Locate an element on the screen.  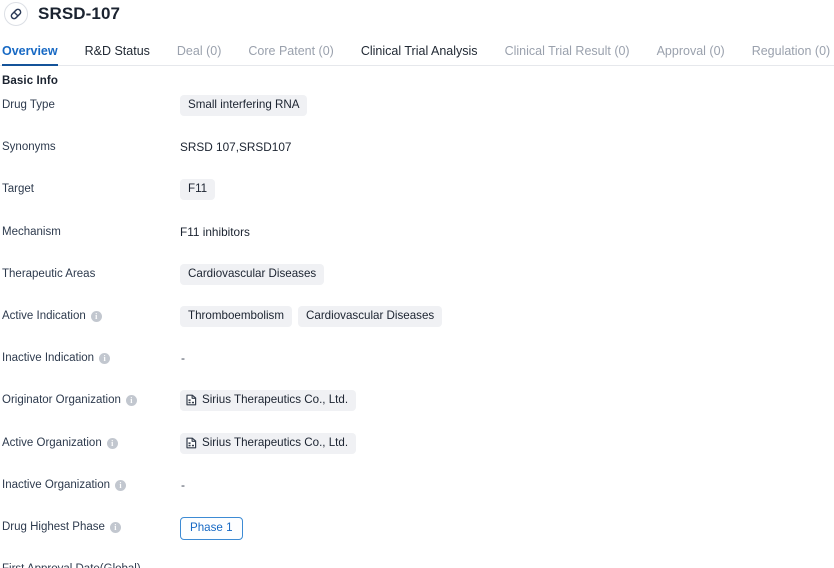
section-title-basic-info: Basic Info is located at coordinates (30, 81).